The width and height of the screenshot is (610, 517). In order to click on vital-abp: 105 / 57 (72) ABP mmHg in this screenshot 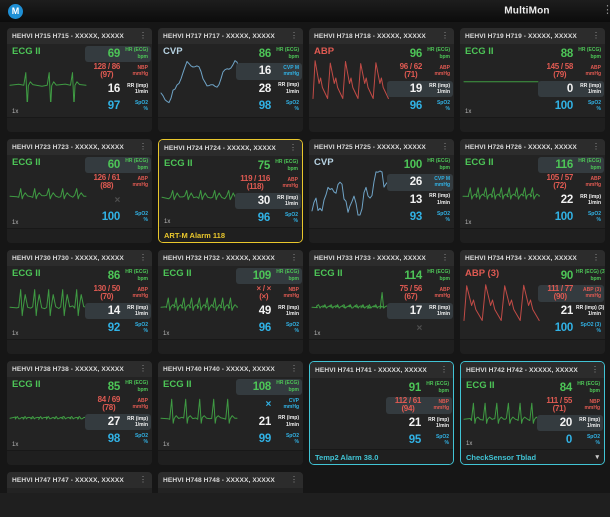, I will do `click(571, 182)`.